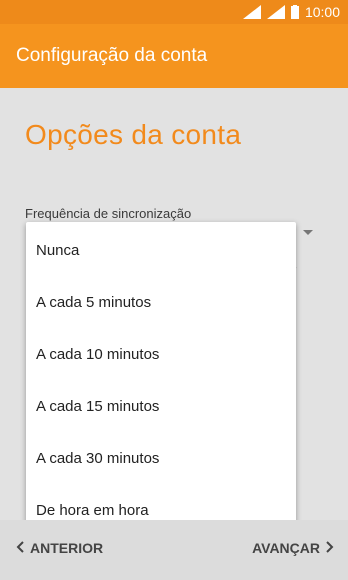 The width and height of the screenshot is (348, 580). What do you see at coordinates (20, 548) in the screenshot?
I see `chevron-left-icon` at bounding box center [20, 548].